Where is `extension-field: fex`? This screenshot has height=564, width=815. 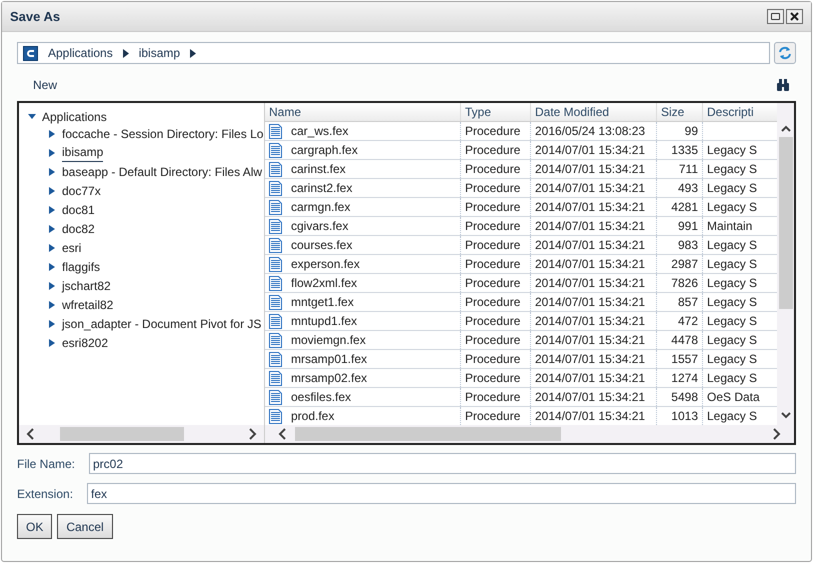 extension-field: fex is located at coordinates (441, 493).